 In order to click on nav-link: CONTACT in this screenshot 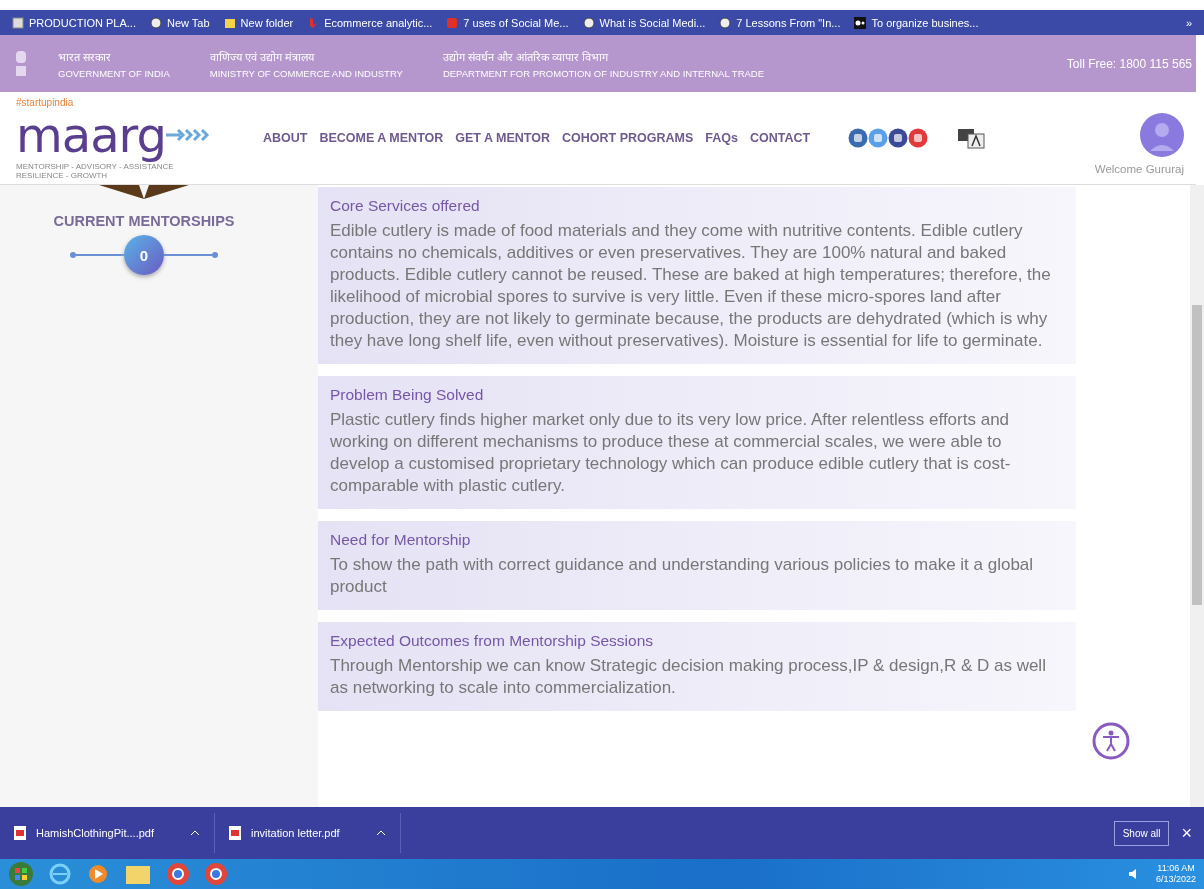, I will do `click(780, 138)`.